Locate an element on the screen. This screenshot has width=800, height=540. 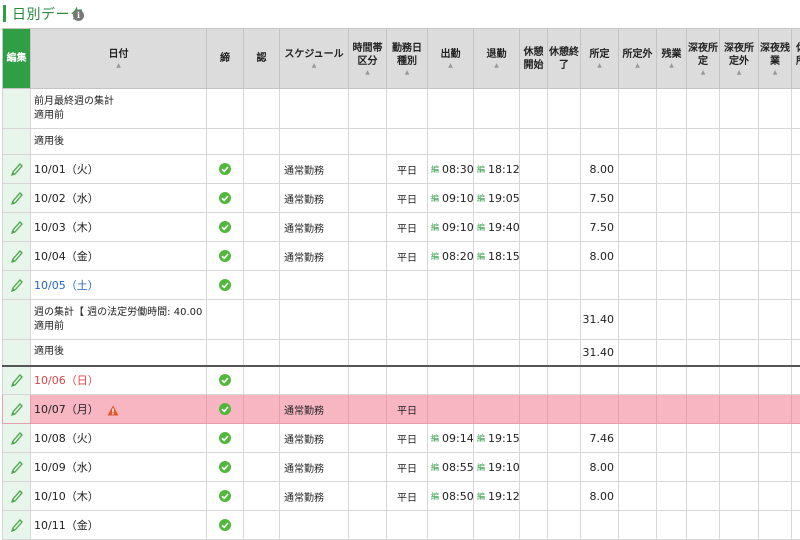
date-cell: 10/10（木） is located at coordinates (119, 496).